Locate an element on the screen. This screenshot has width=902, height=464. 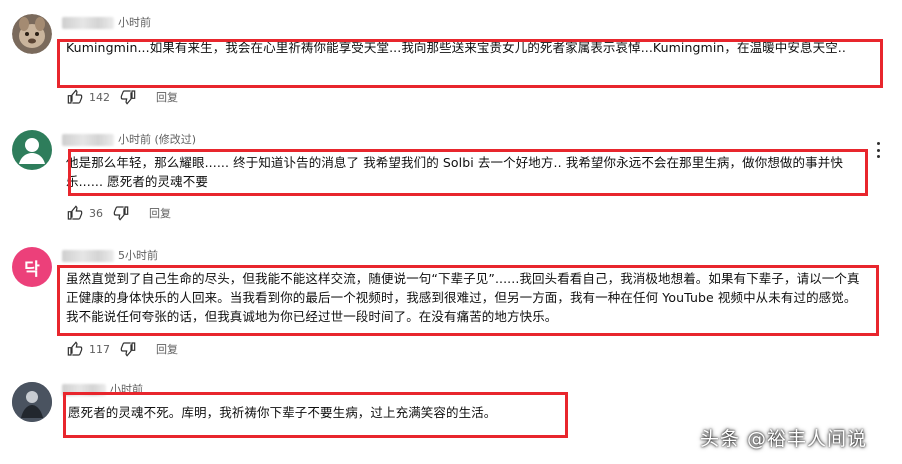
comment-actions: 117 回复 is located at coordinates (122, 349).